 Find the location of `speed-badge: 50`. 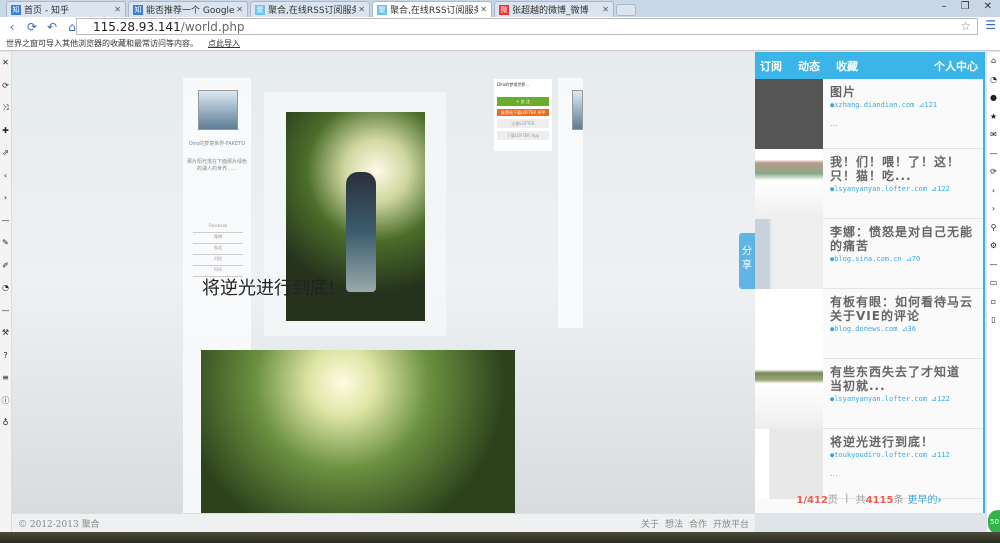

speed-badge: 50 is located at coordinates (994, 522).